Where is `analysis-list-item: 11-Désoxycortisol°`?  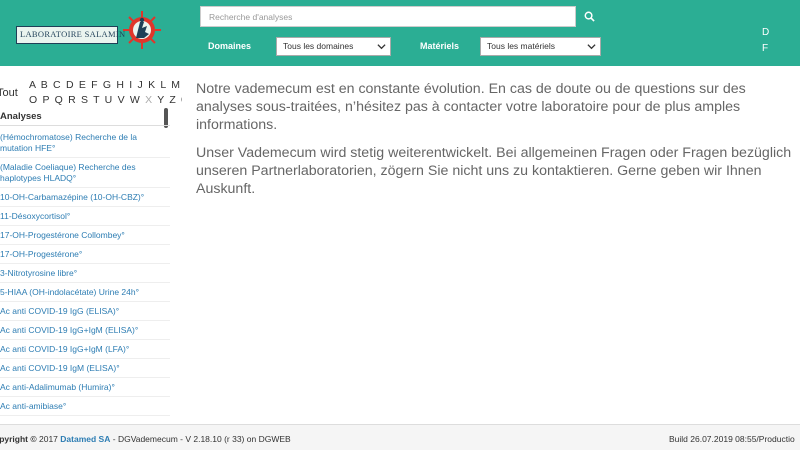
analysis-list-item: 11-Désoxycortisol° is located at coordinates (85, 216).